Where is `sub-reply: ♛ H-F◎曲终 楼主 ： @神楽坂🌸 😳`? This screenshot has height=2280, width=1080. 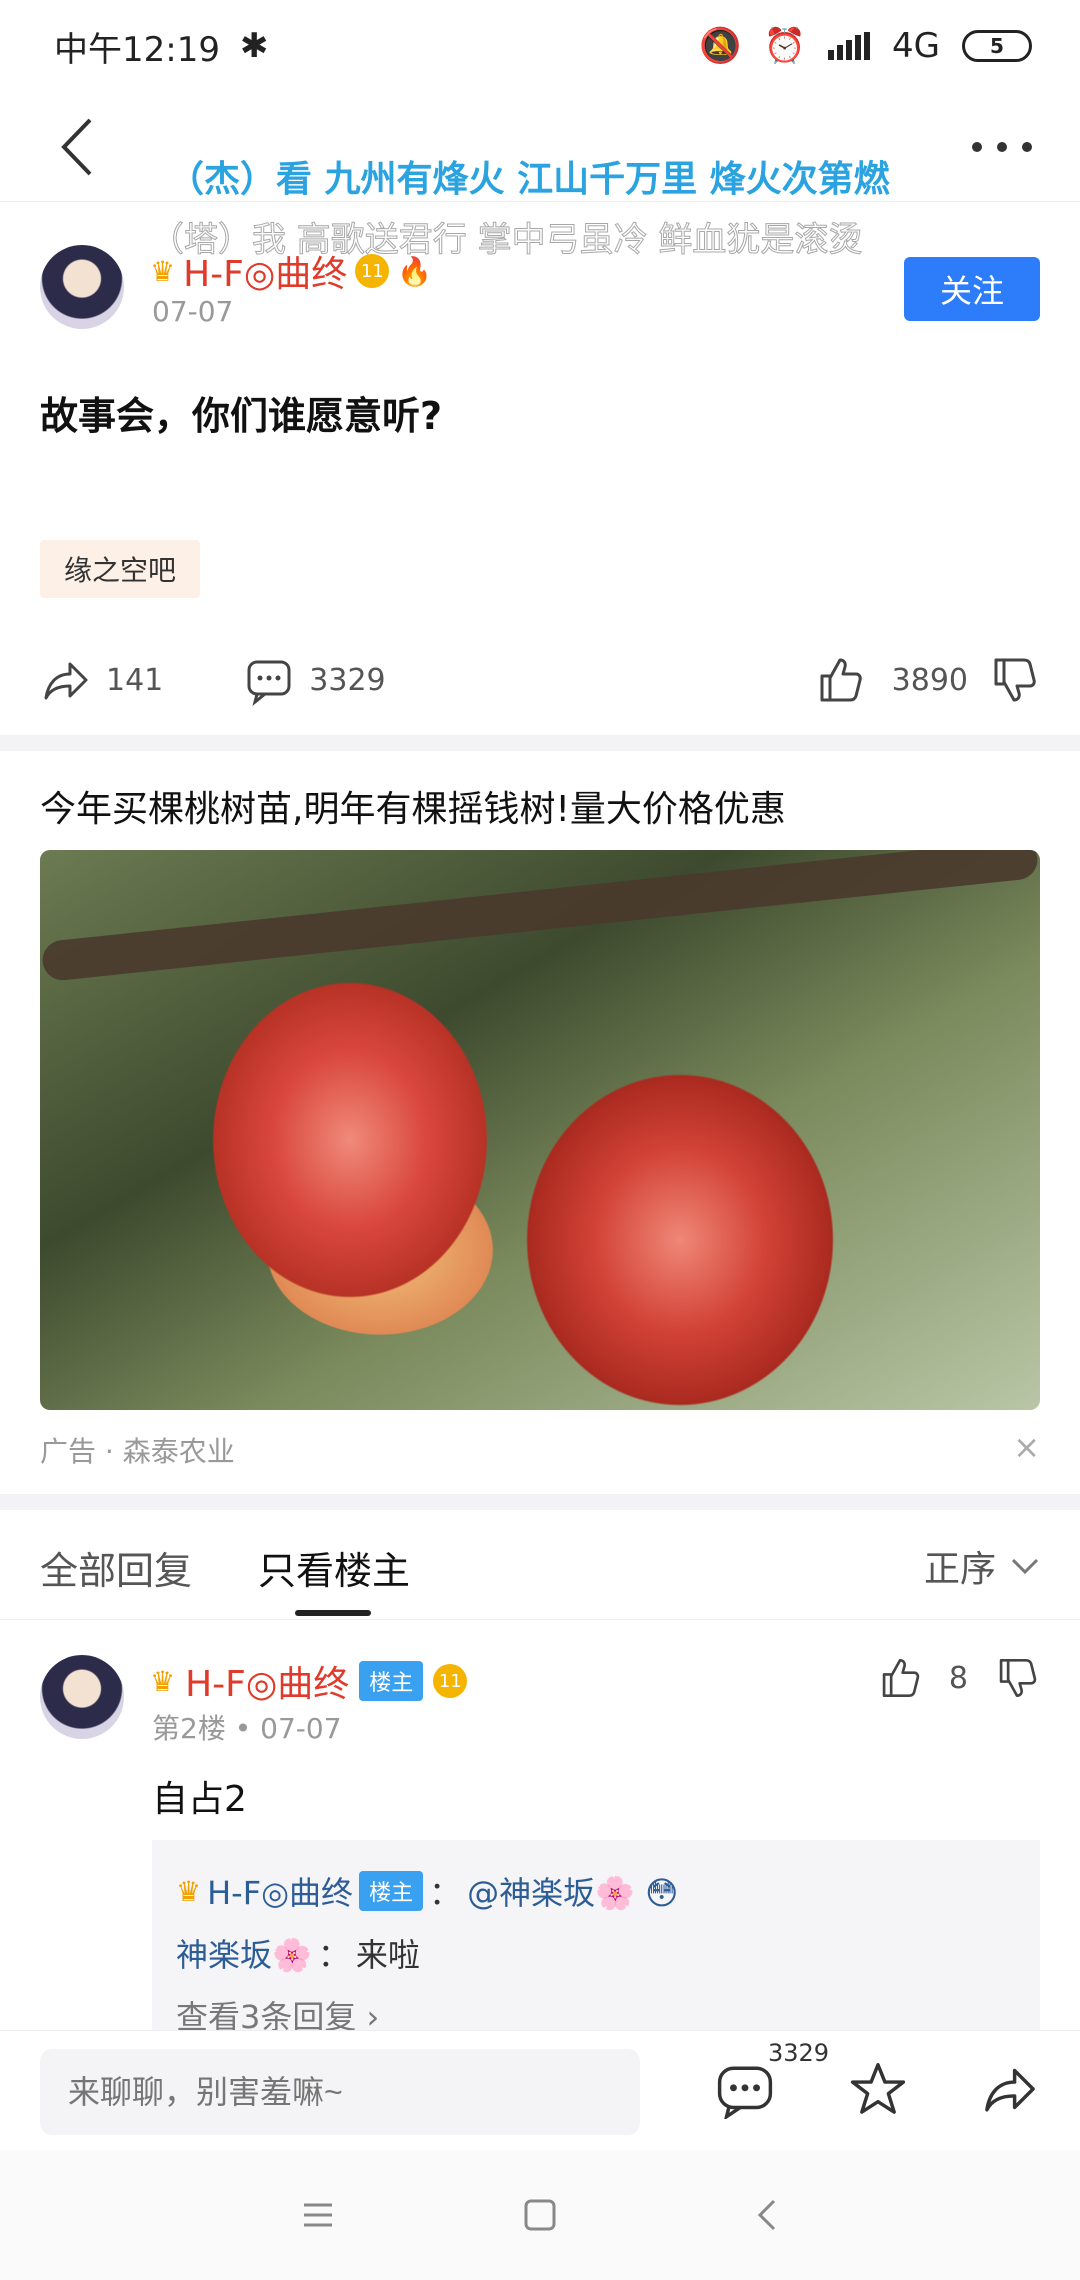
sub-reply: ♛ H-F◎曲终 楼主 ： @神楽坂🌸 😳 is located at coordinates (596, 1891).